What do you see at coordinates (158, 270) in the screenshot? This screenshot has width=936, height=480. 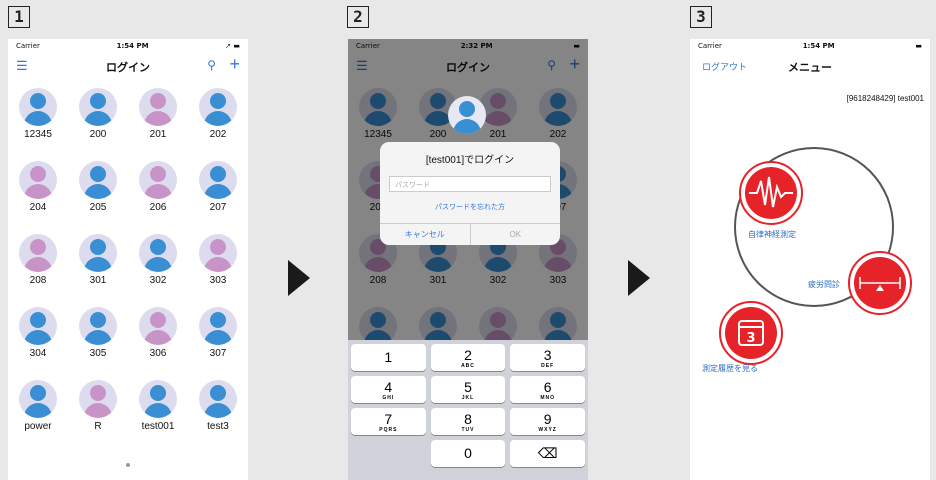 I see `user-tile: 302` at bounding box center [158, 270].